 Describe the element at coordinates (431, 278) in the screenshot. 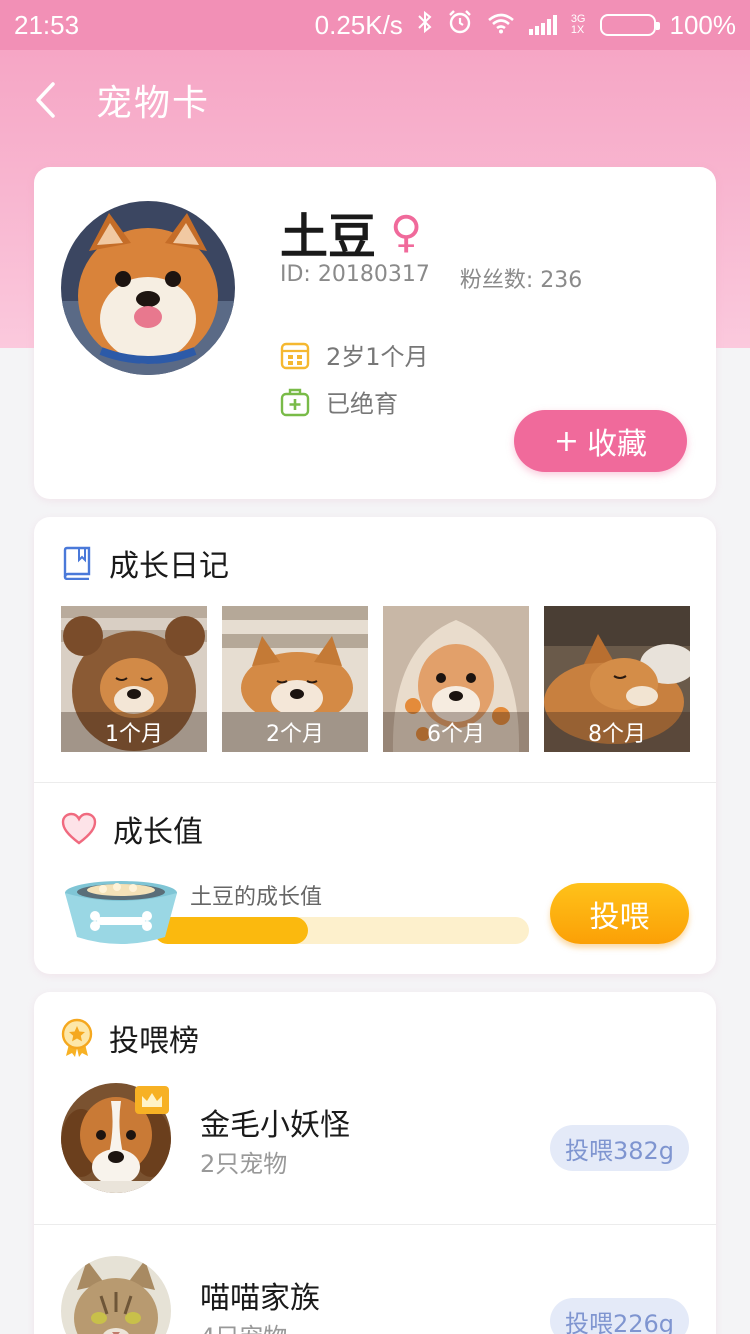

I see `pet-meta: ID: 20180317 粉丝数: 236` at that location.